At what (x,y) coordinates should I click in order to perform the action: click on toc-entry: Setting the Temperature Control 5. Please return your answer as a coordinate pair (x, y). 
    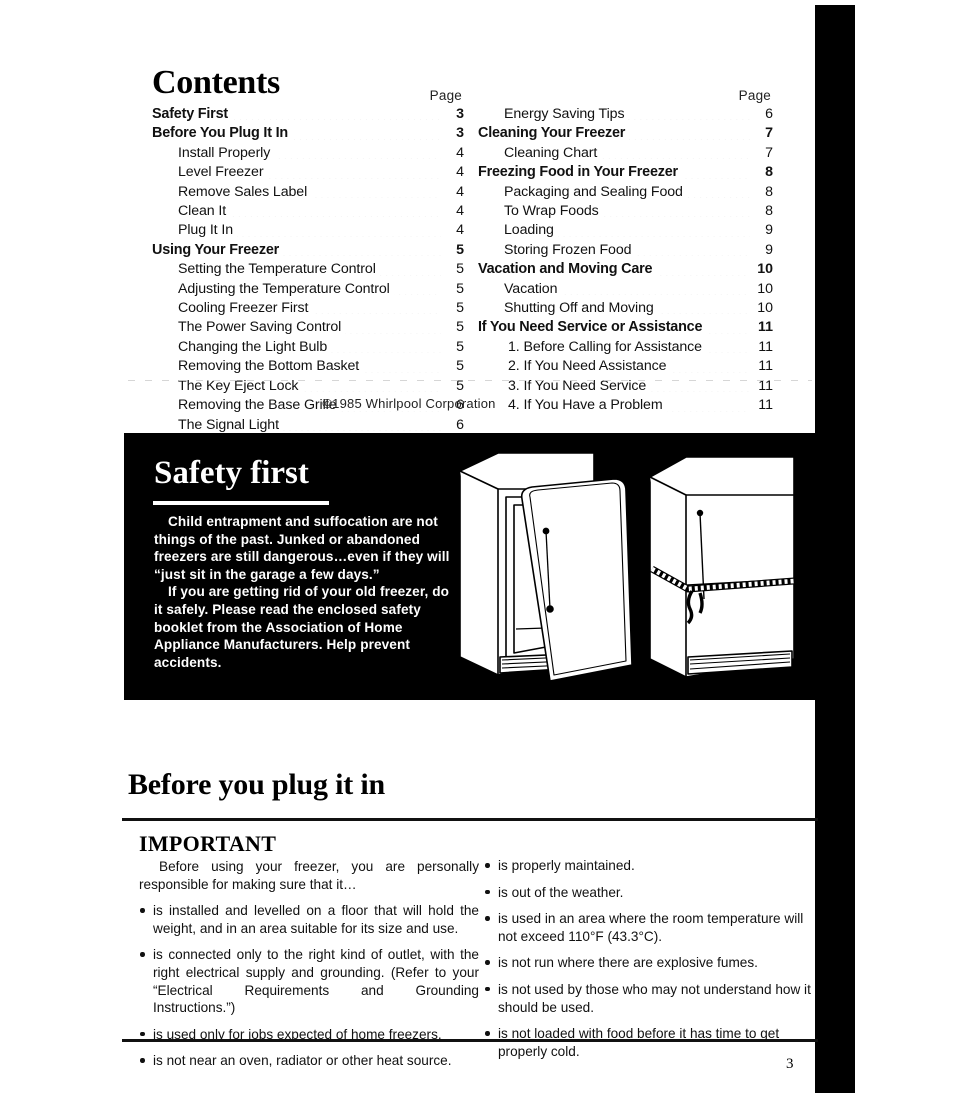
    Looking at the image, I should click on (308, 269).